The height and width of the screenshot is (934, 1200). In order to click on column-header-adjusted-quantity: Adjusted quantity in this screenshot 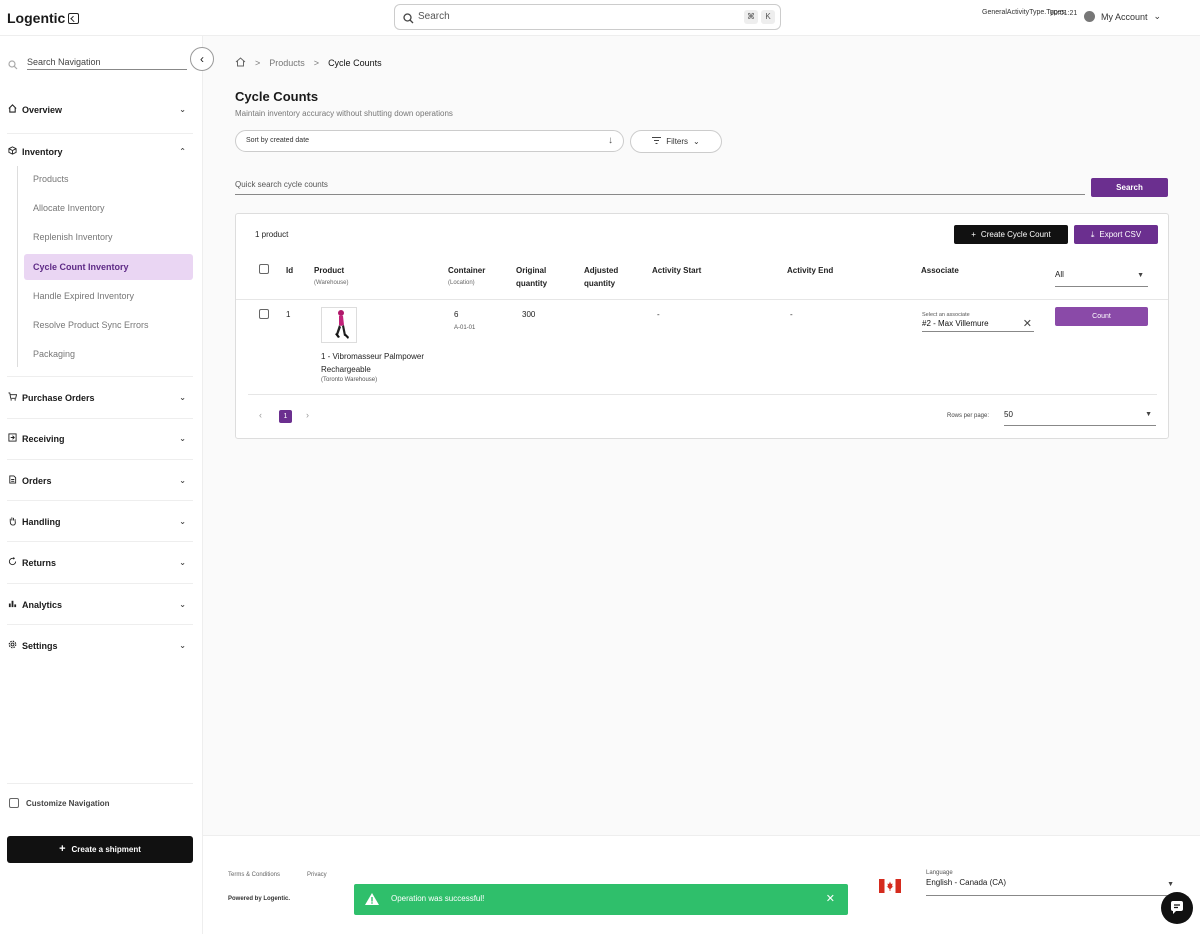, I will do `click(609, 277)`.